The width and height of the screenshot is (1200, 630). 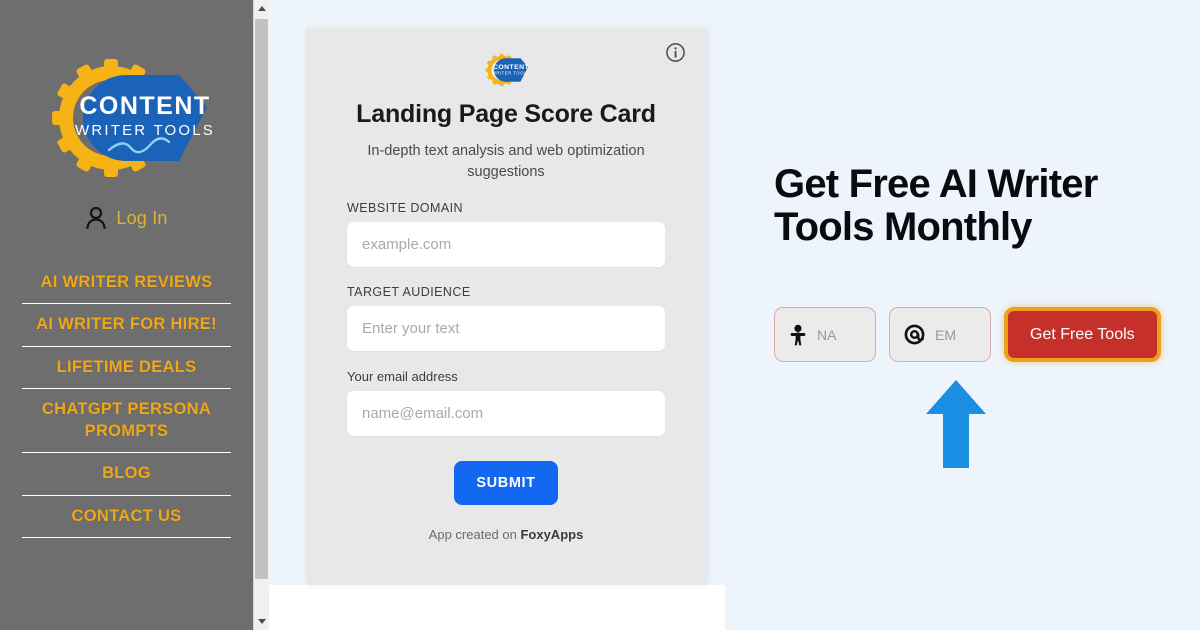 I want to click on field-target-audience: TARGET AUDIENCE, so click(x=506, y=327).